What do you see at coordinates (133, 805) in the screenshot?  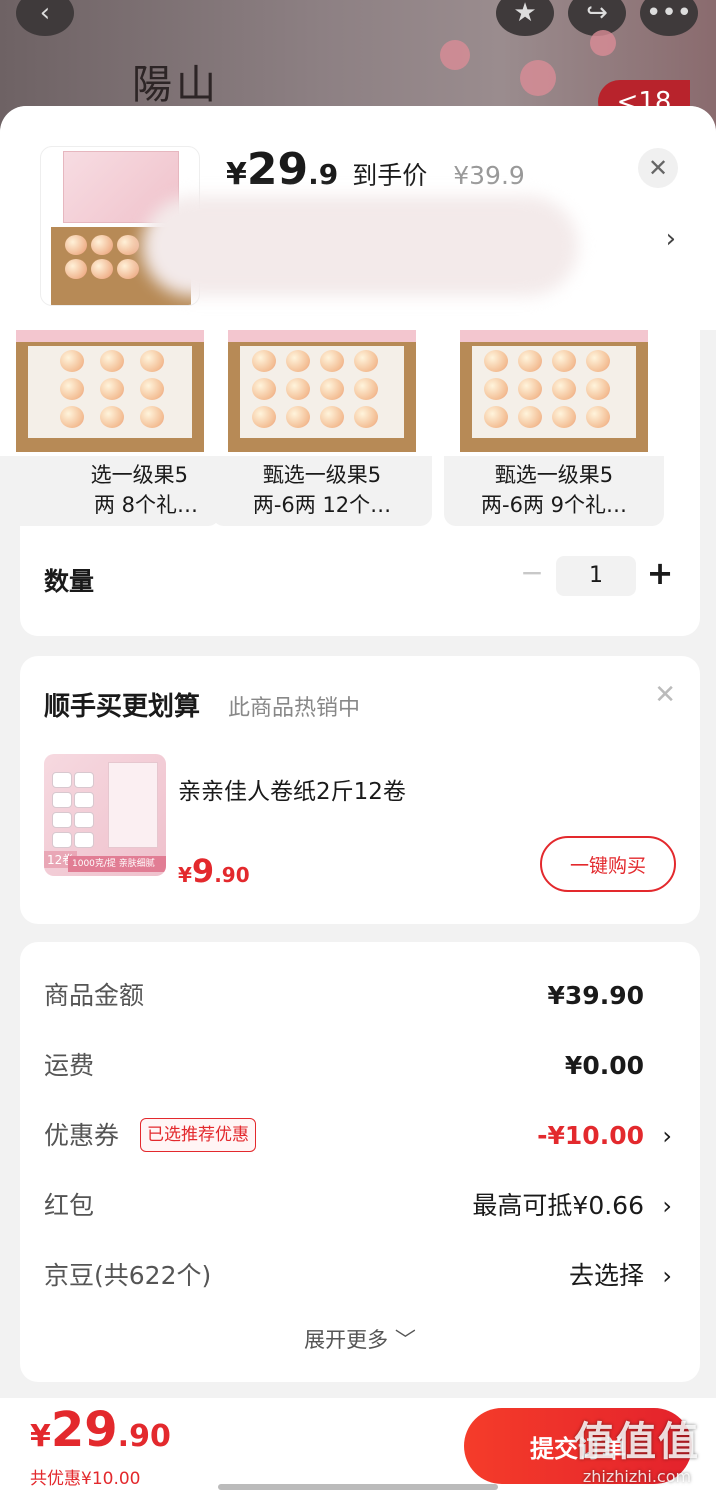 I see `tissue-pack` at bounding box center [133, 805].